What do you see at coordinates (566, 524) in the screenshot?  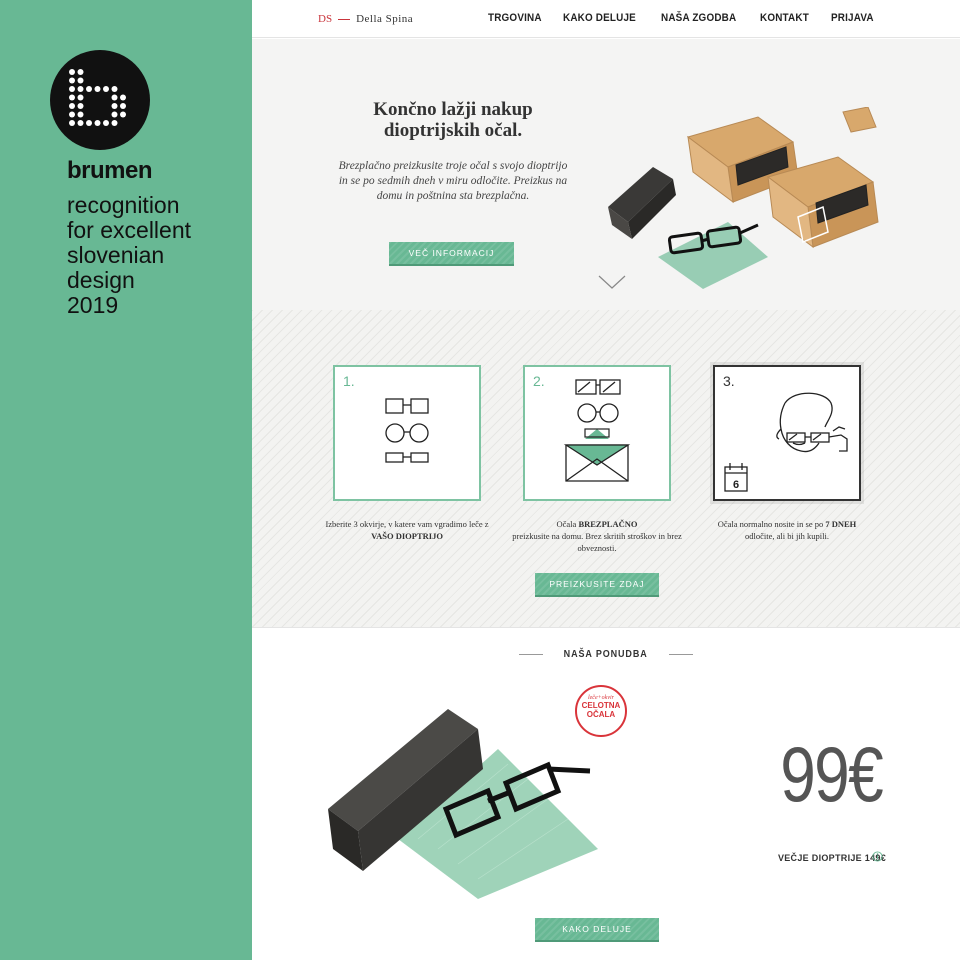 I see `step-caption-text: Očala` at bounding box center [566, 524].